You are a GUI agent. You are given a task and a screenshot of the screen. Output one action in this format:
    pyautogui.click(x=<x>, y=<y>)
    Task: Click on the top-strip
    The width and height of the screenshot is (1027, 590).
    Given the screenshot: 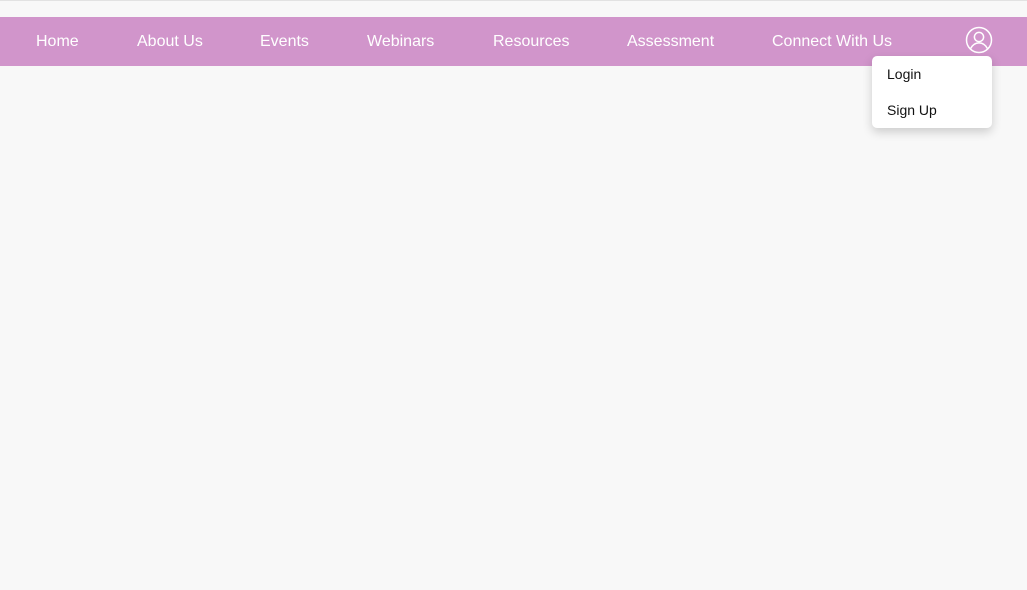 What is the action you would take?
    pyautogui.click(x=513, y=8)
    